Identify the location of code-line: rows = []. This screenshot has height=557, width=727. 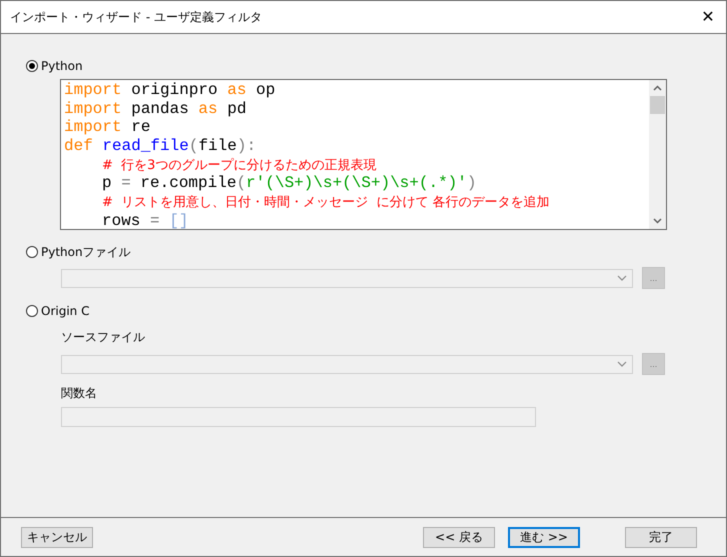
(146, 220).